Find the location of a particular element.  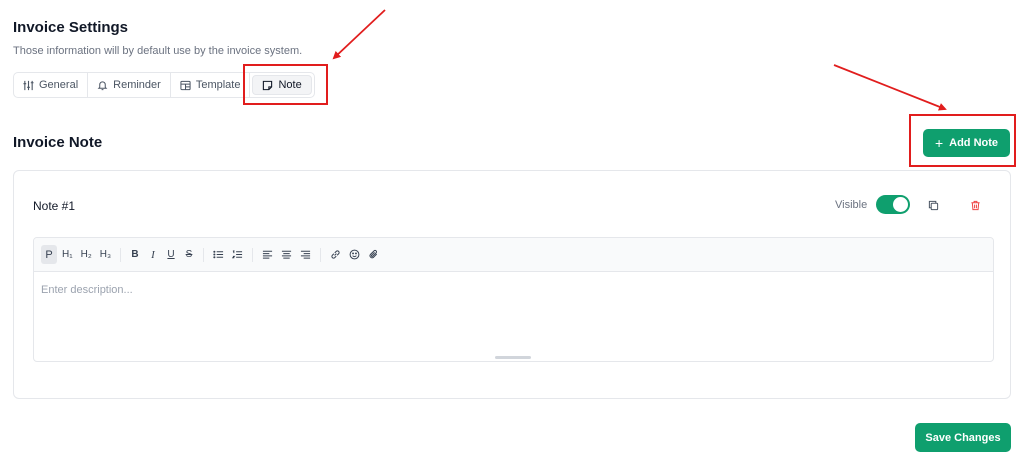

highlight-note-tab is located at coordinates (285, 84).